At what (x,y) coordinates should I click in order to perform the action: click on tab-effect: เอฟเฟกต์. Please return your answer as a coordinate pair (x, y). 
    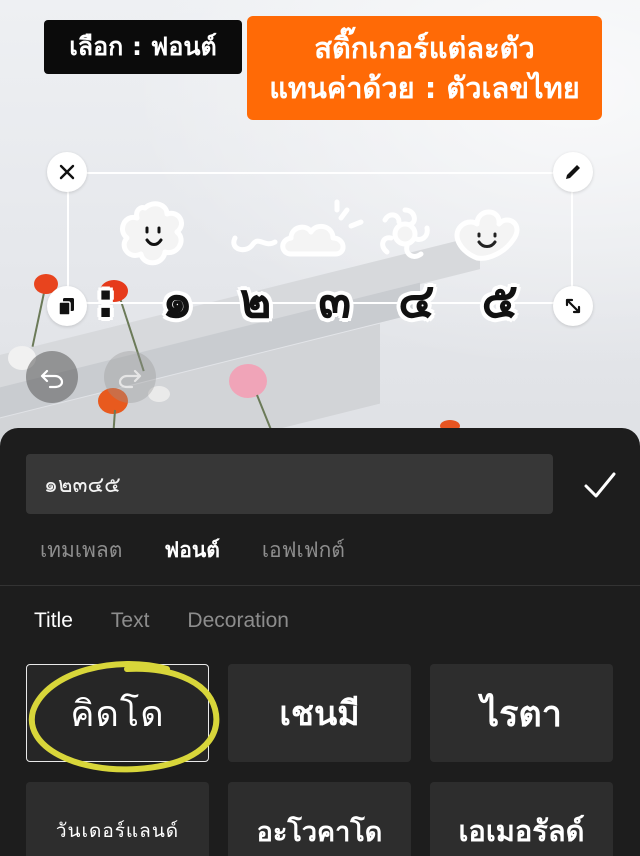
    Looking at the image, I should click on (303, 550).